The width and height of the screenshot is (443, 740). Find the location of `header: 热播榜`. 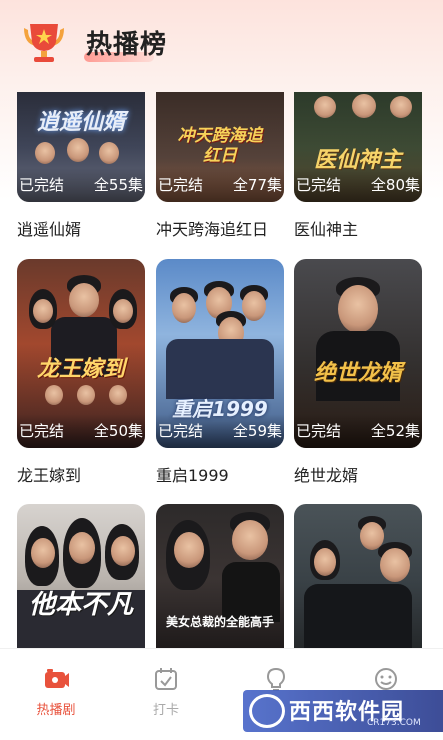

header: 热播榜 is located at coordinates (221, 45).